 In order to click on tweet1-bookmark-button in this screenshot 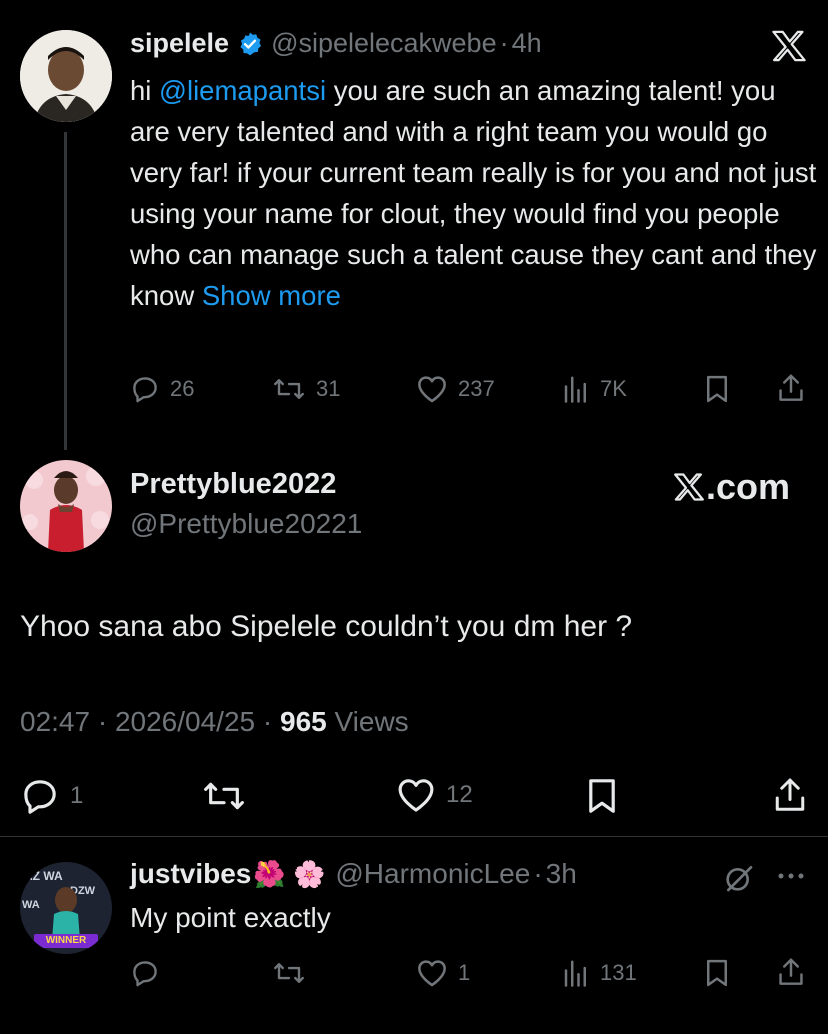, I will do `click(717, 389)`.